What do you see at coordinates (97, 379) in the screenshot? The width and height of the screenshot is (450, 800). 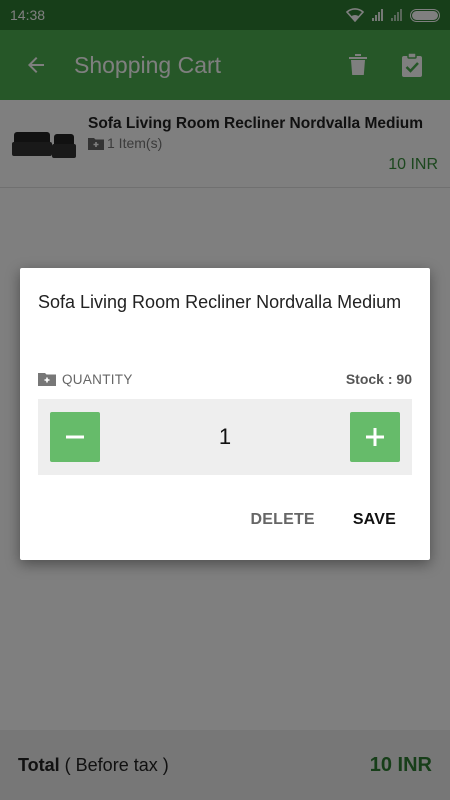 I see `quantity-label: QUANTITY` at bounding box center [97, 379].